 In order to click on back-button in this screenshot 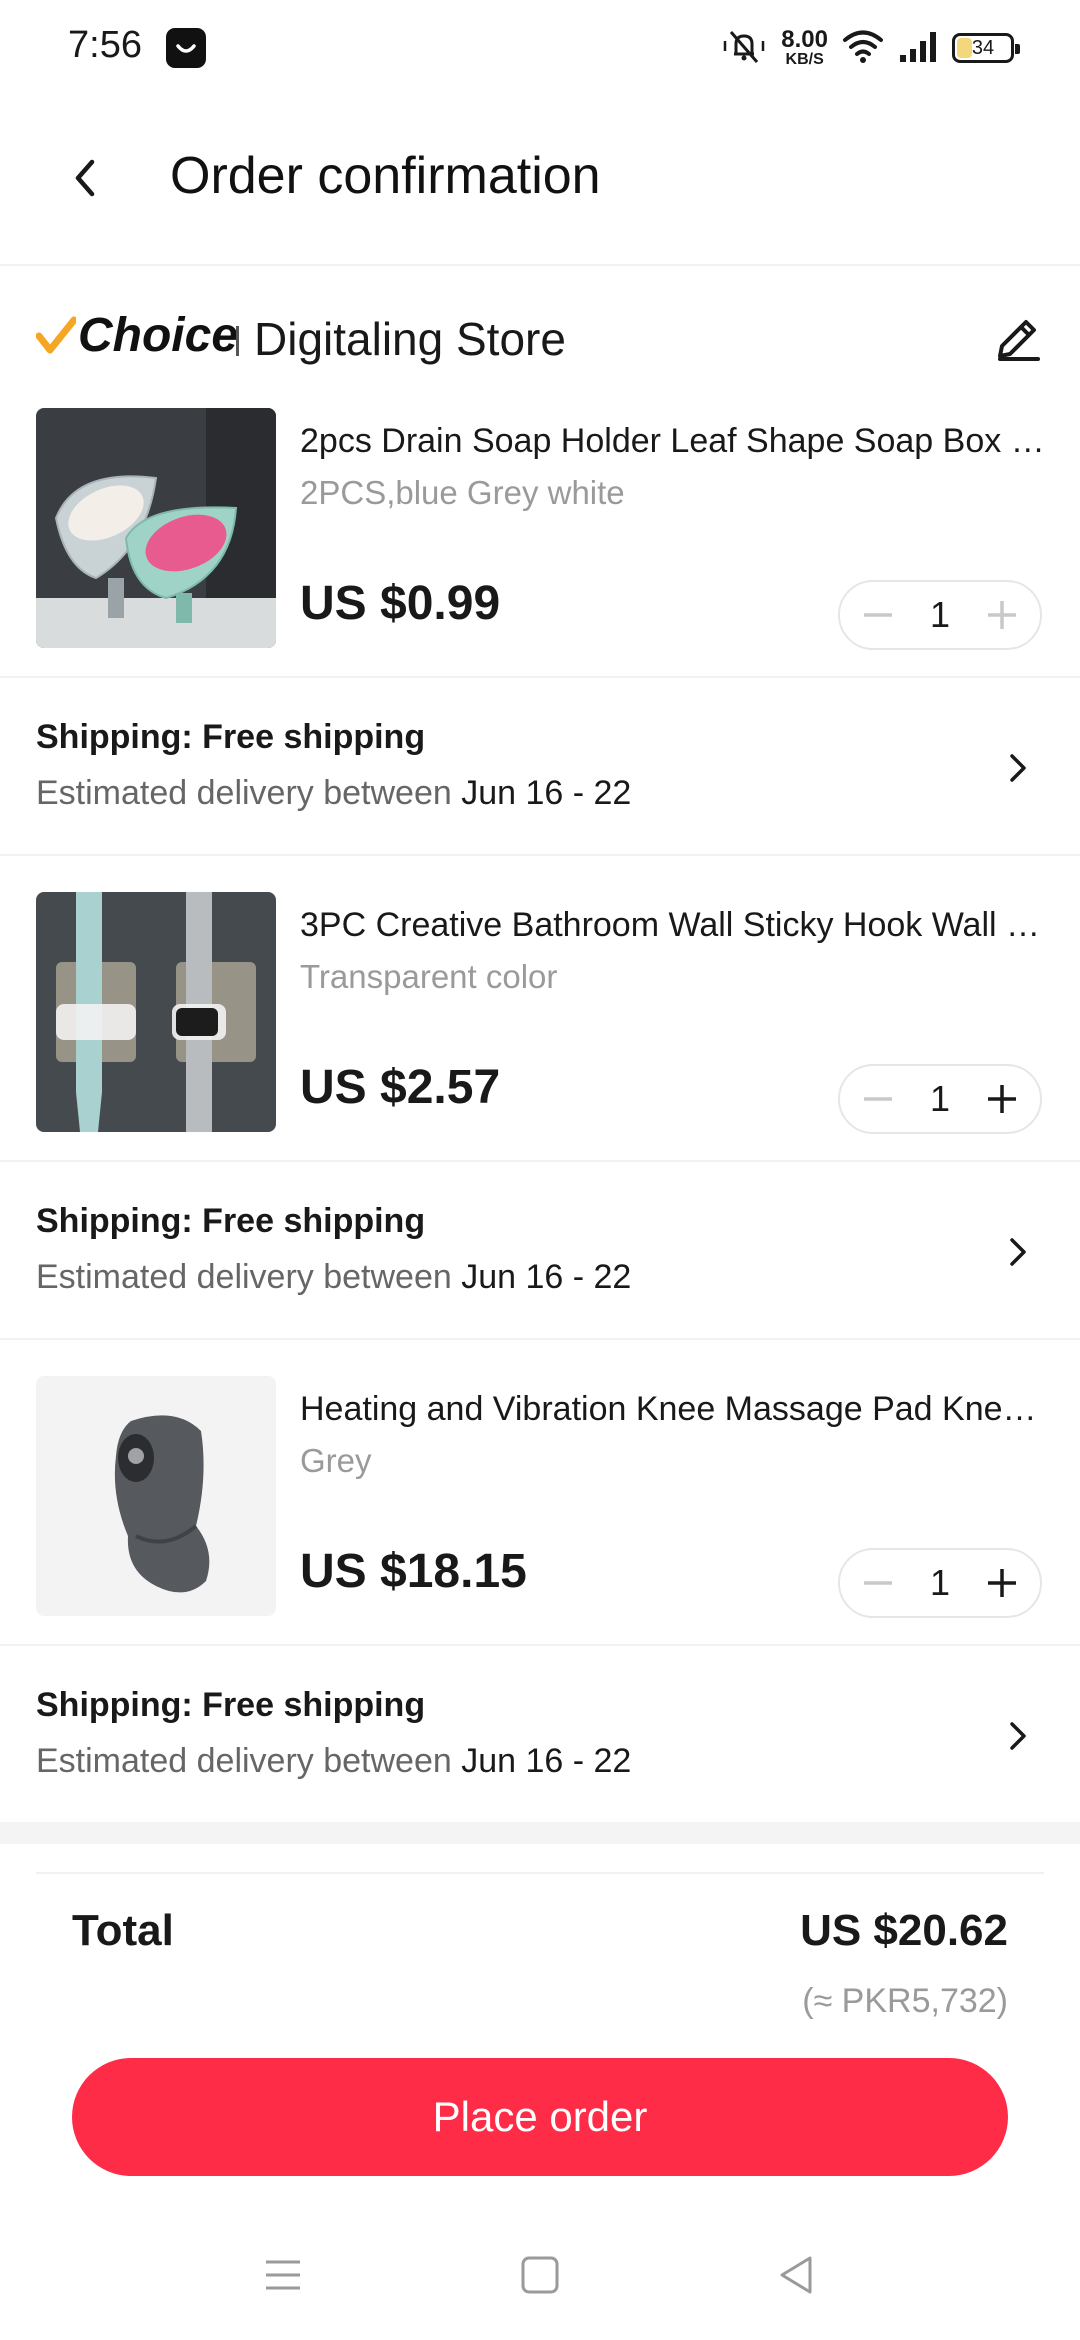, I will do `click(84, 178)`.